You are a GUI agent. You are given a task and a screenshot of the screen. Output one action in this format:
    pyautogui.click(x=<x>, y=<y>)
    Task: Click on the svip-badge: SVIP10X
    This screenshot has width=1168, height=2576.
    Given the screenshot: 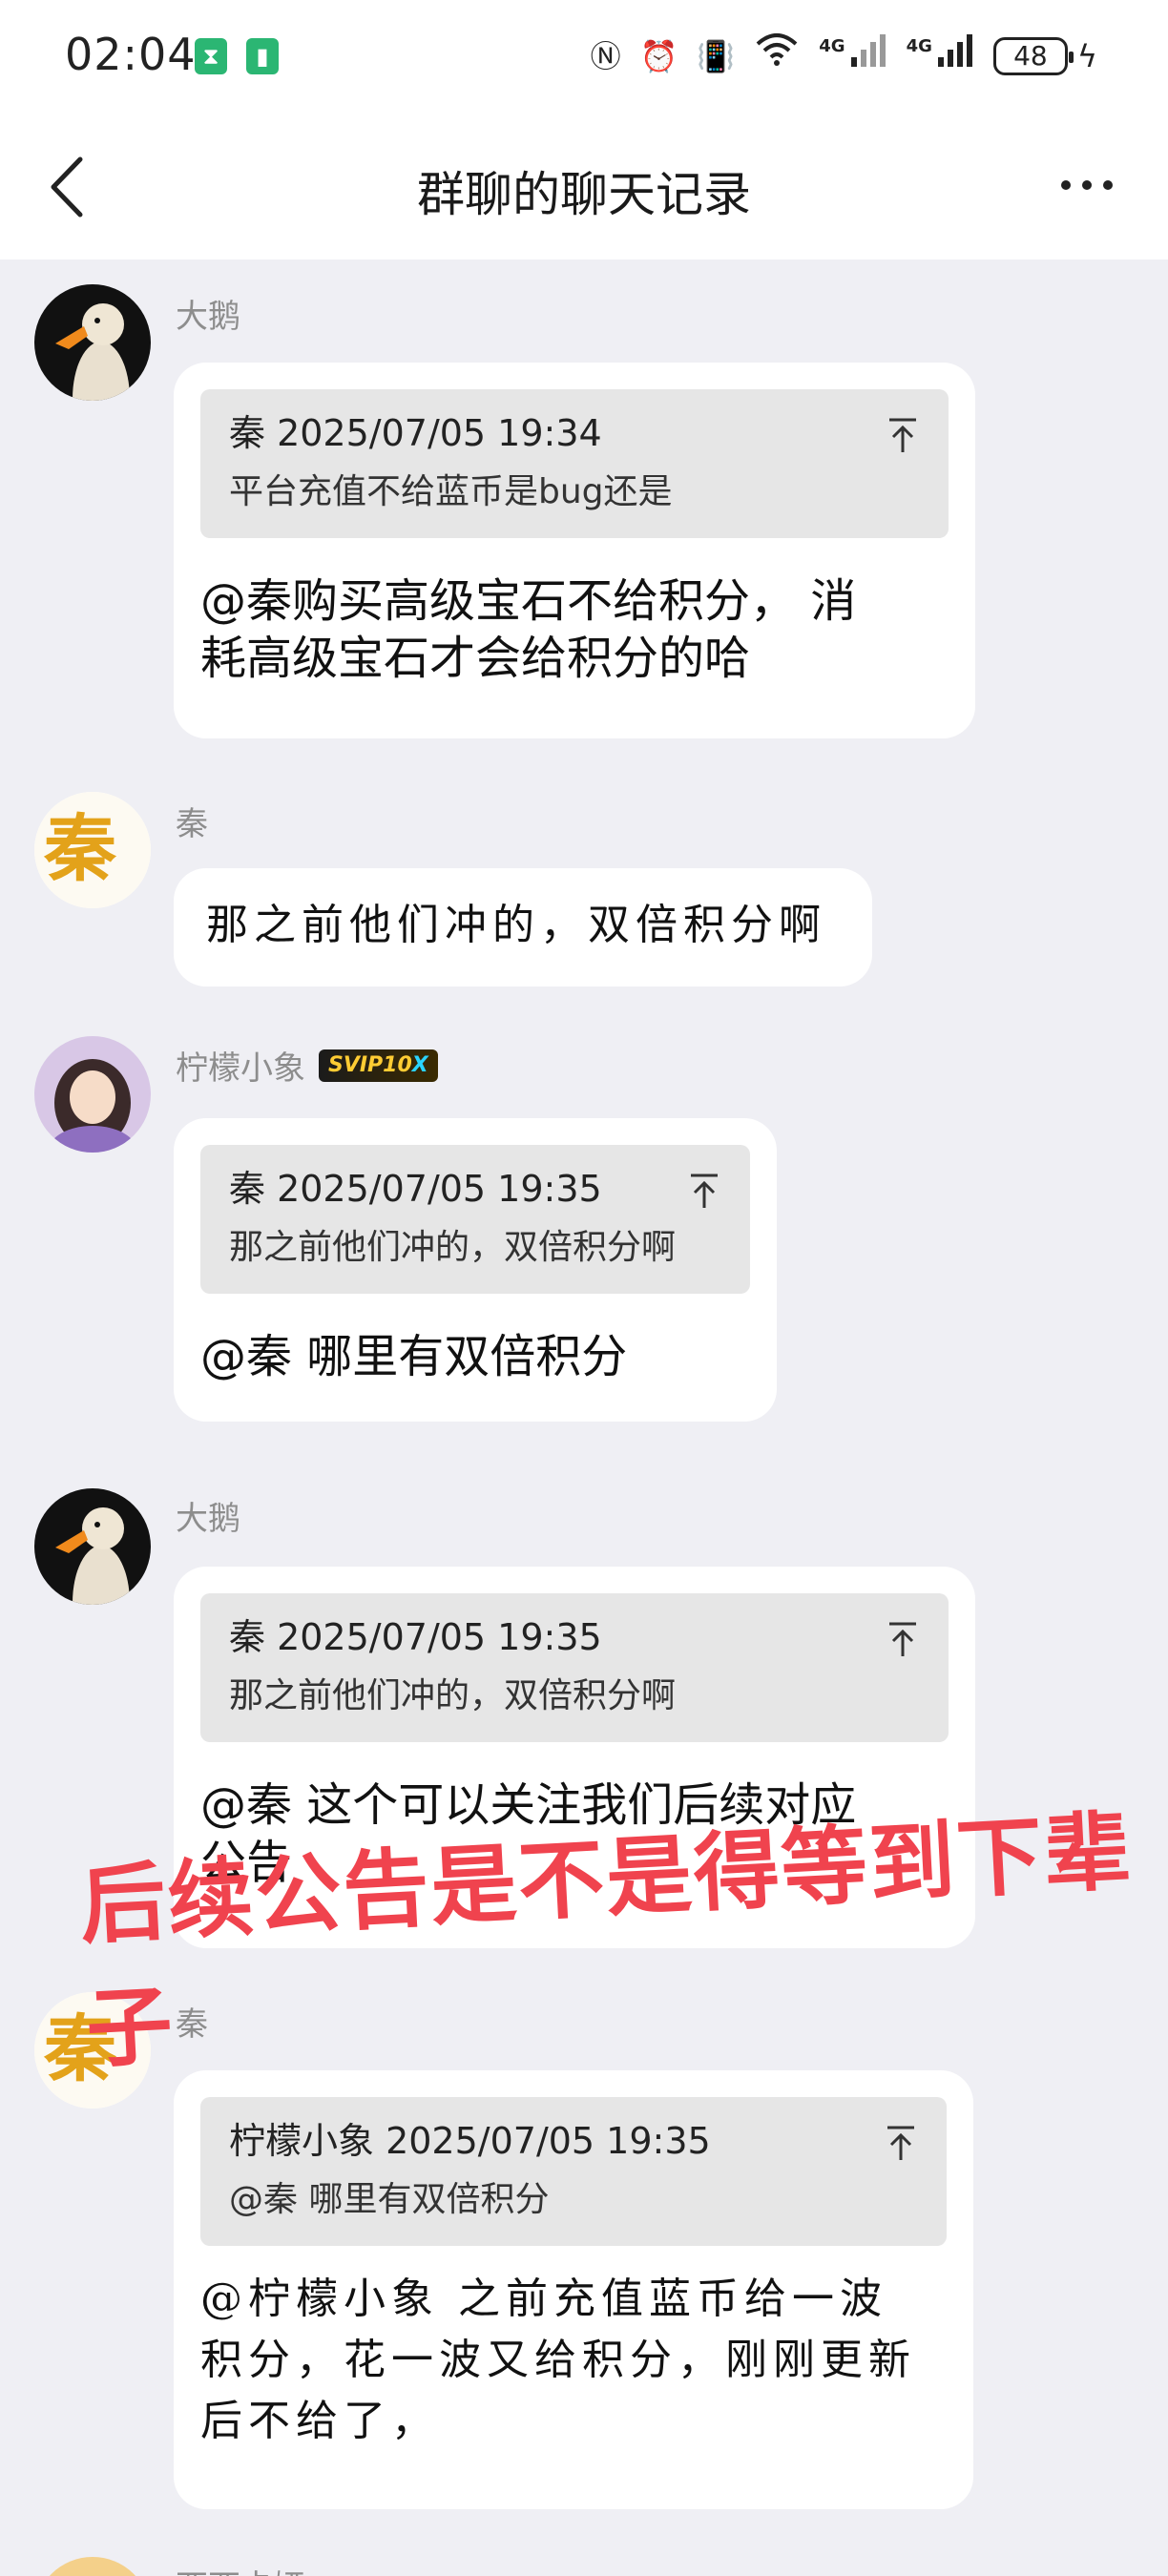 What is the action you would take?
    pyautogui.click(x=378, y=1065)
    